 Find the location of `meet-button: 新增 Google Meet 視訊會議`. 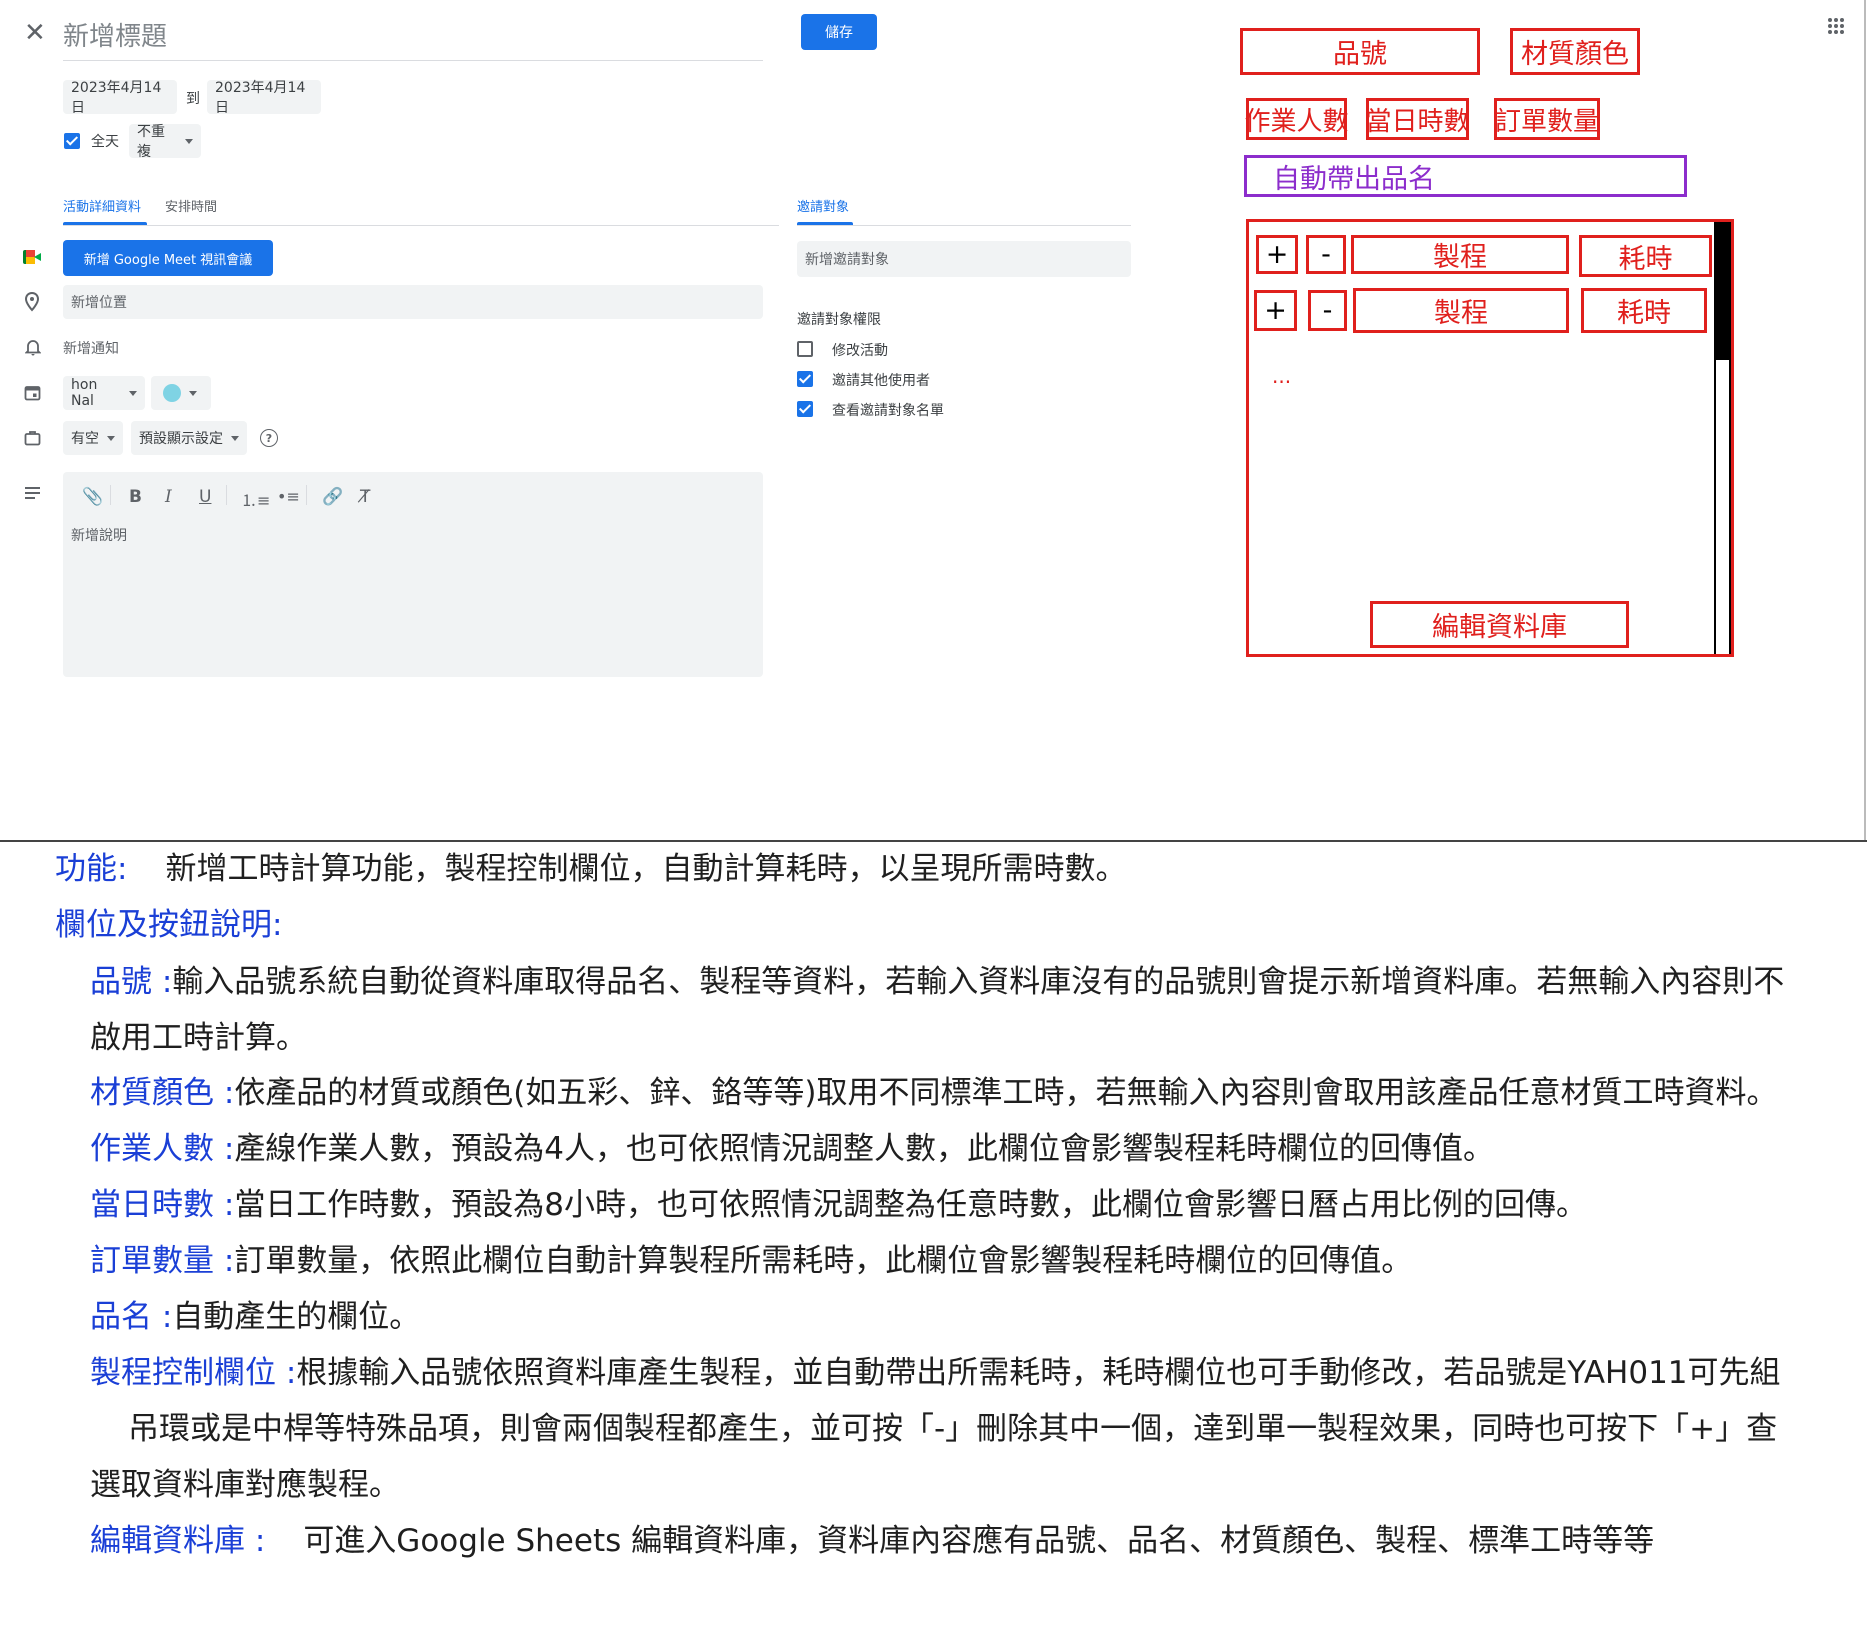

meet-button: 新增 Google Meet 視訊會議 is located at coordinates (168, 258).